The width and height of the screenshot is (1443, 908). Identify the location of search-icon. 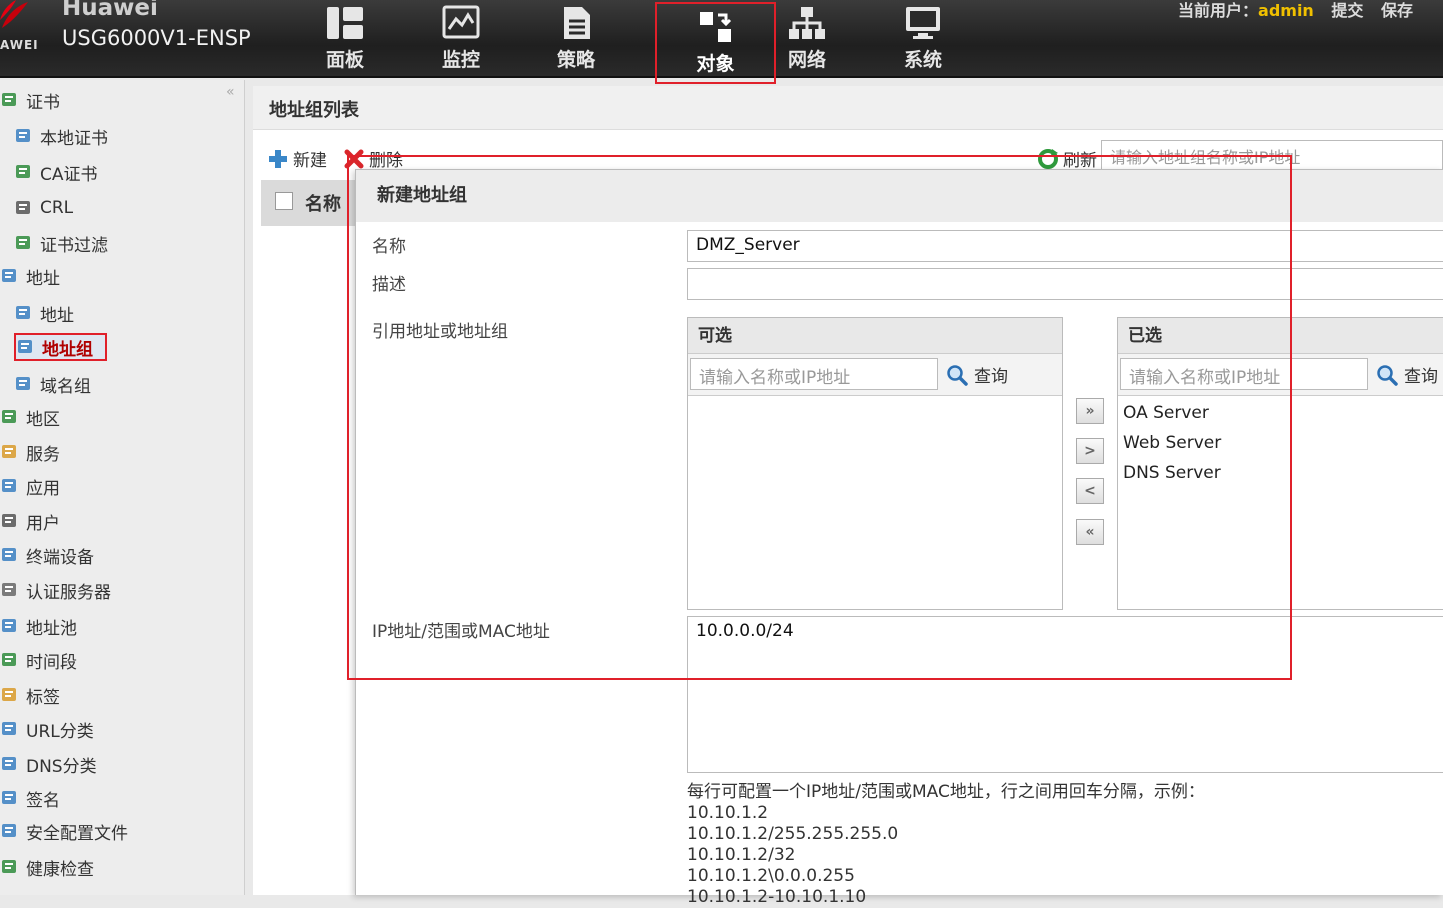
(957, 375).